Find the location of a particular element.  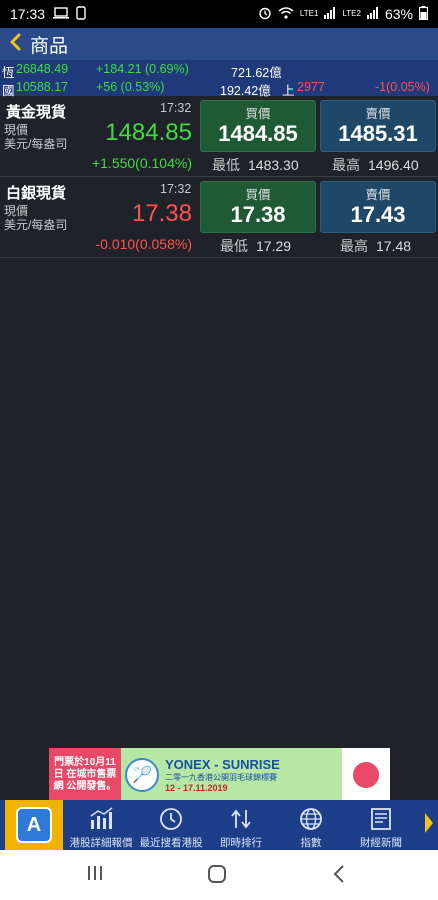

low-price: 最低 1483.30 is located at coordinates (255, 165).